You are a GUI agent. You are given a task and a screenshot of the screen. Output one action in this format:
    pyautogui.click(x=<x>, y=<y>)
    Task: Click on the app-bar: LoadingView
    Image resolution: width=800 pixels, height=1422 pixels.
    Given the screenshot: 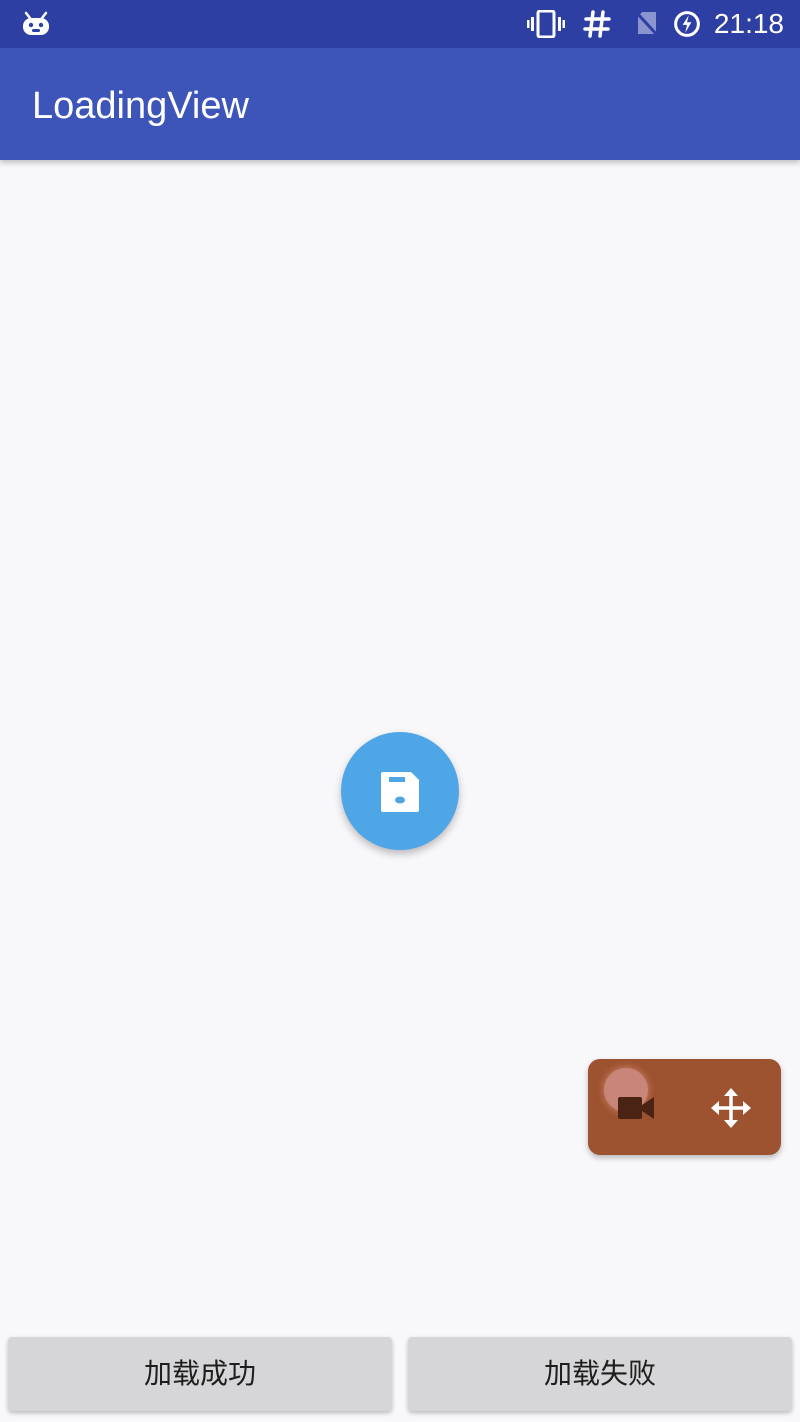 What is the action you would take?
    pyautogui.click(x=400, y=104)
    